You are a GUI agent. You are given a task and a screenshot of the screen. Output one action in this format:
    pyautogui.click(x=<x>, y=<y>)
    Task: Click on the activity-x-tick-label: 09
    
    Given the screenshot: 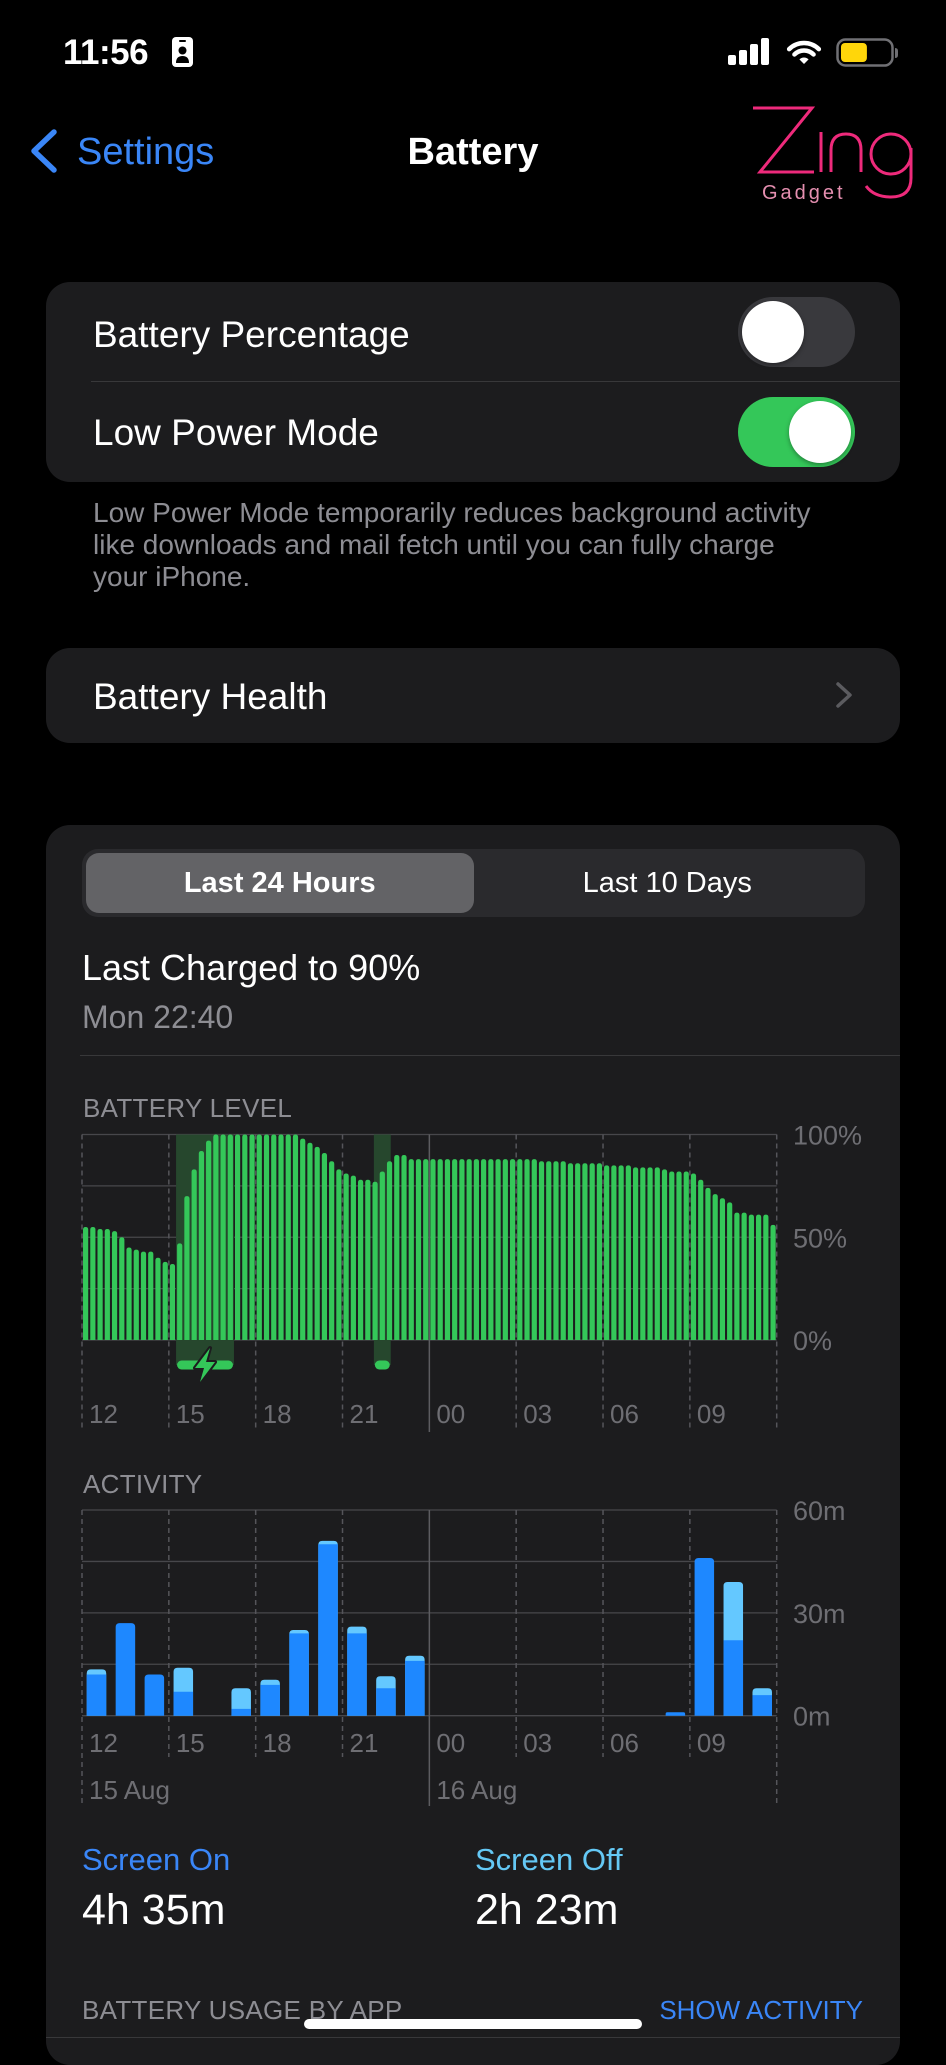 What is the action you would take?
    pyautogui.click(x=711, y=1743)
    